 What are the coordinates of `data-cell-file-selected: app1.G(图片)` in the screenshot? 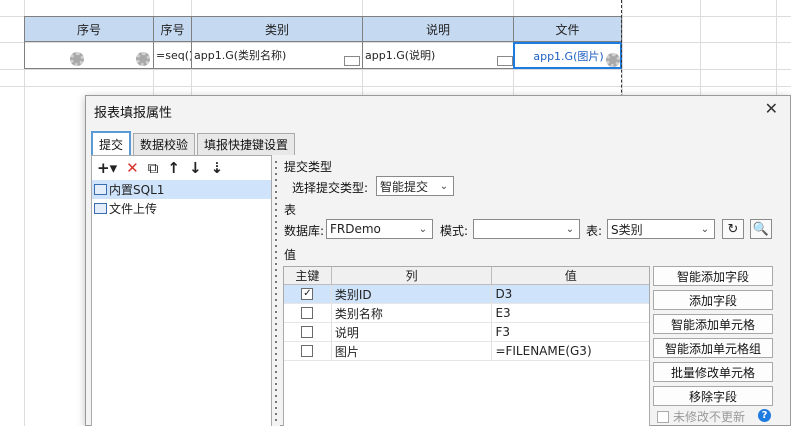 It's located at (567, 55).